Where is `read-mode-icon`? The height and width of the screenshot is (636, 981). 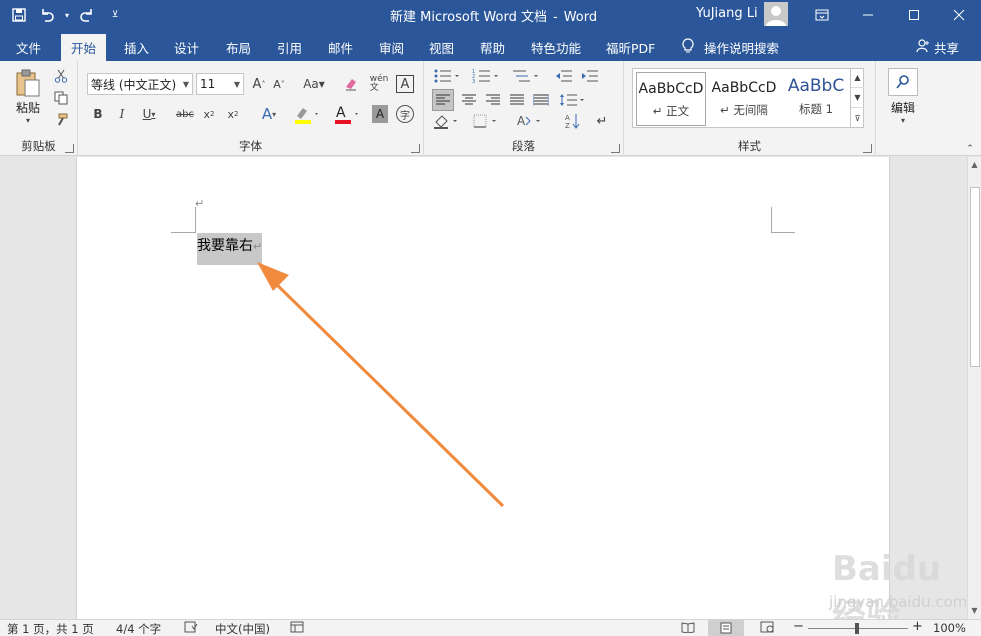
read-mode-icon is located at coordinates (688, 628).